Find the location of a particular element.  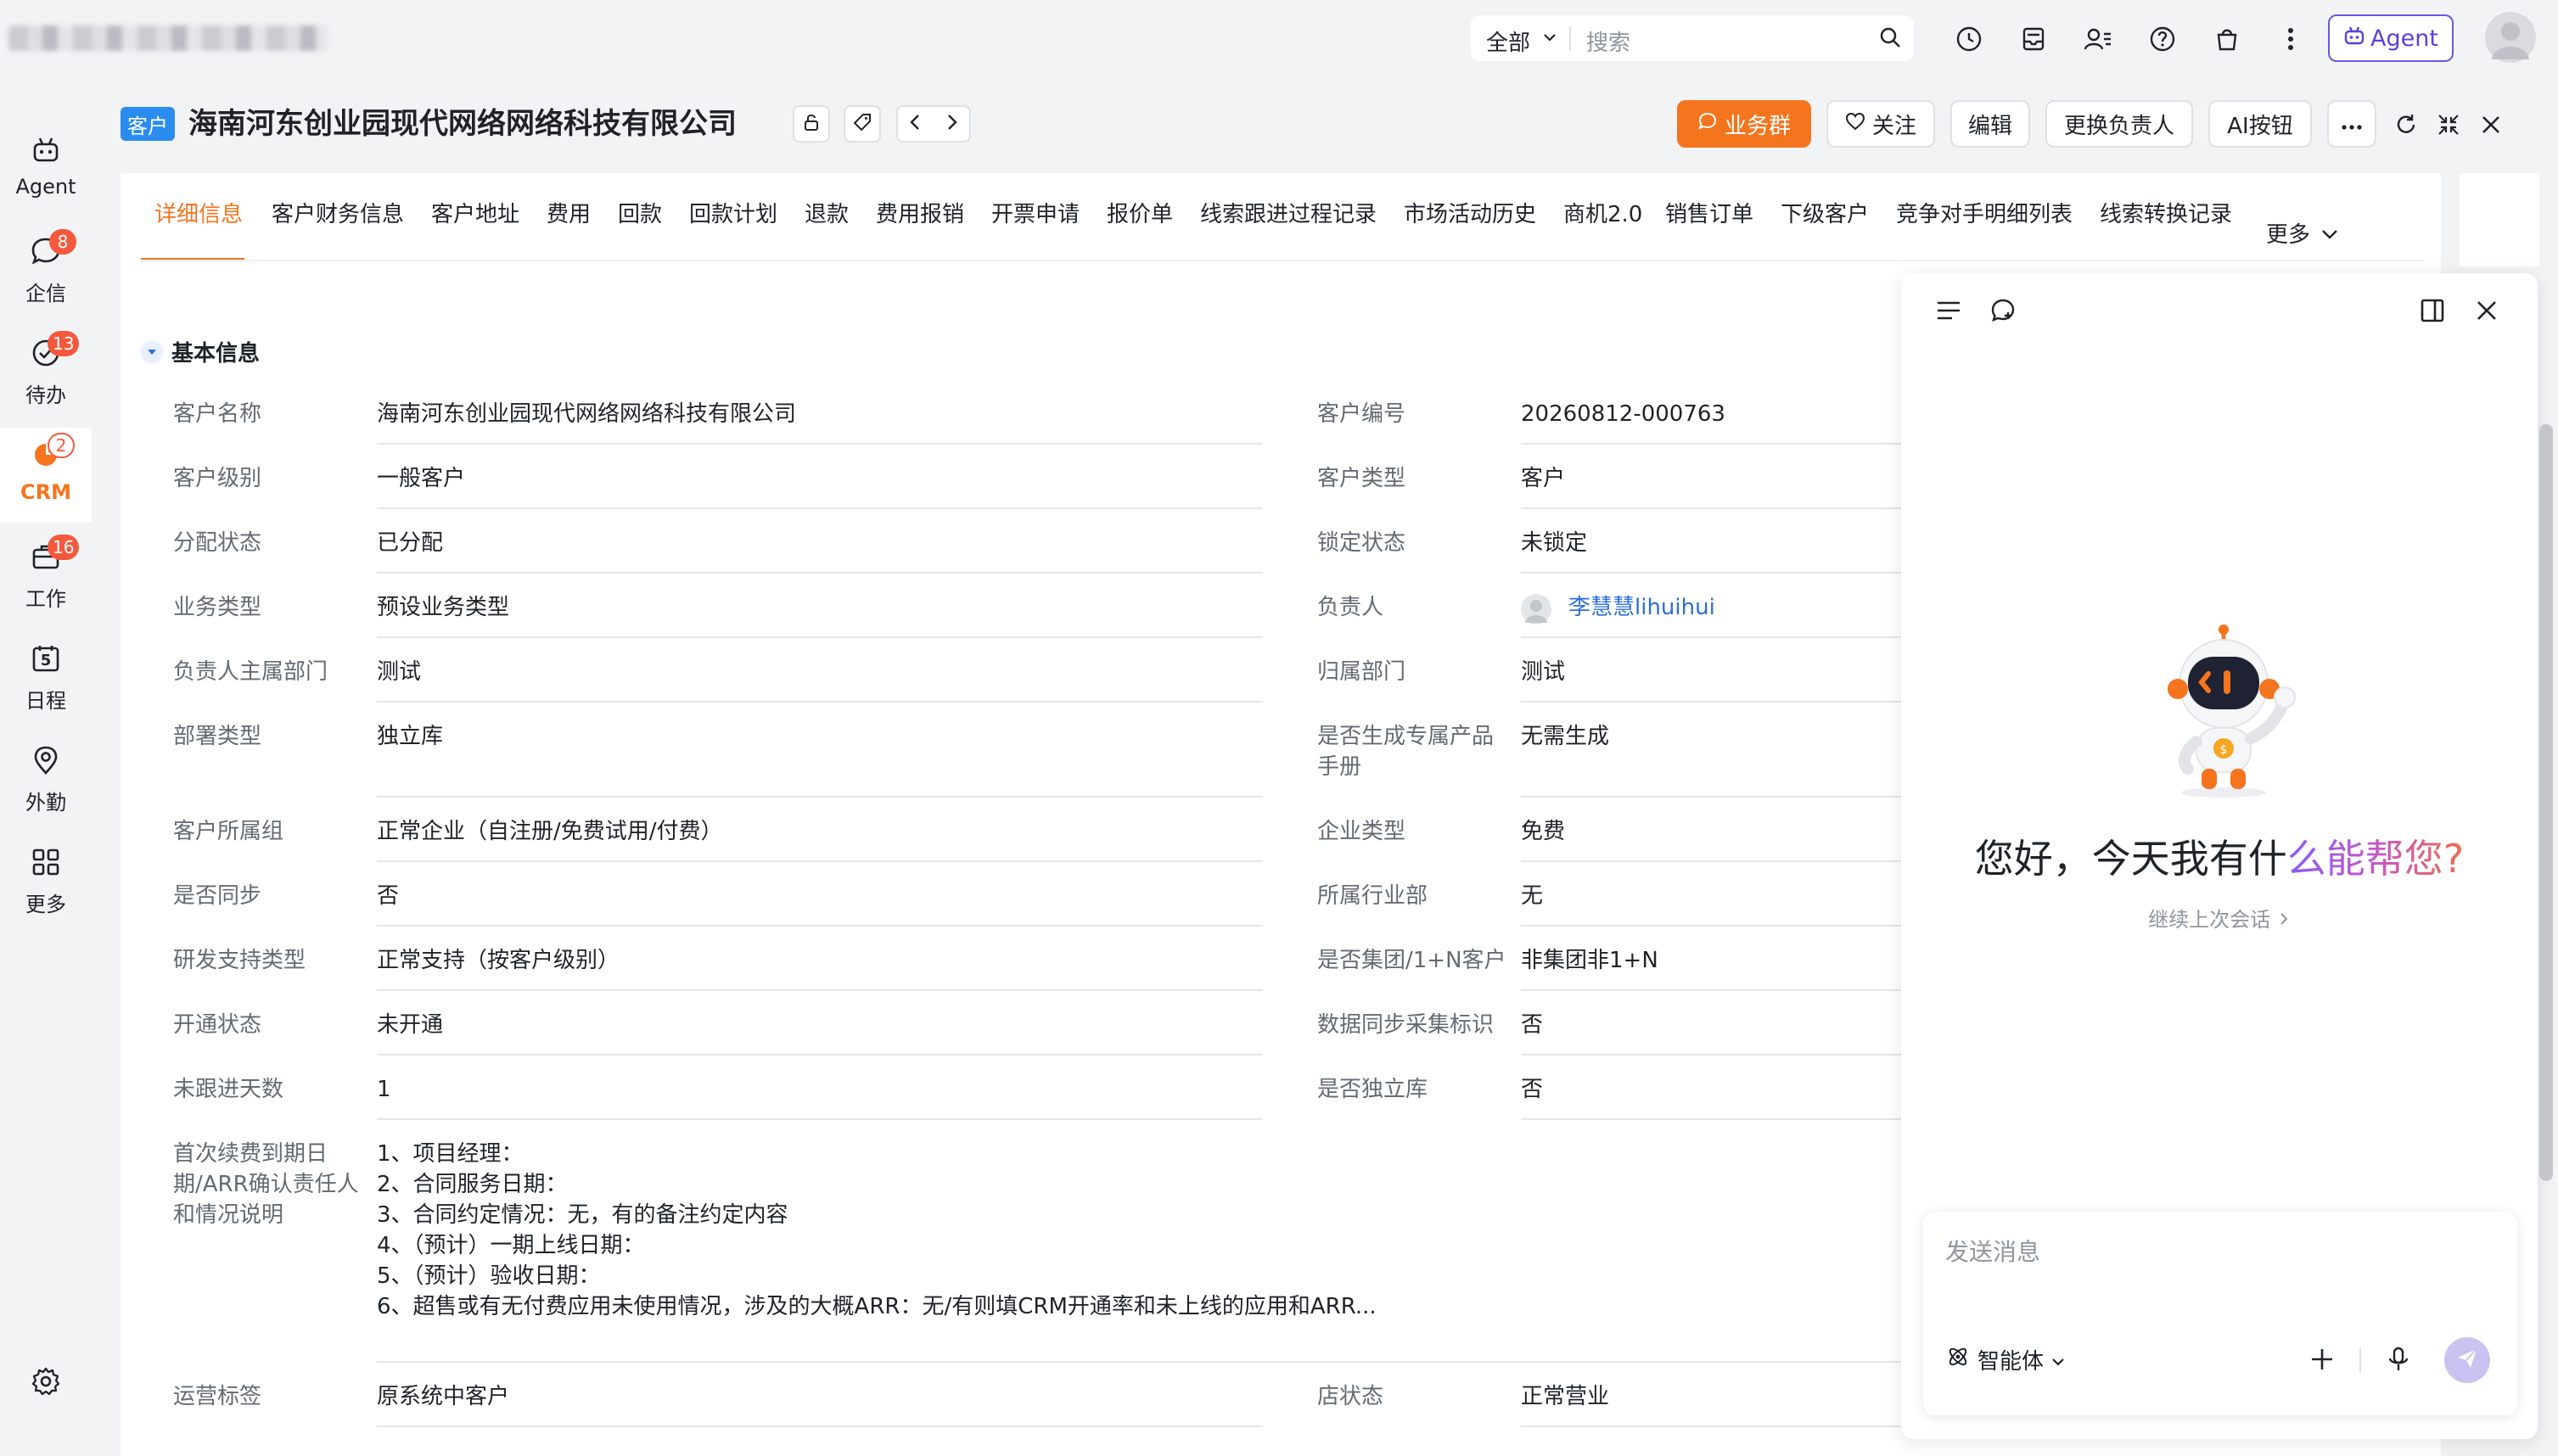

microphone-icon is located at coordinates (2398, 1359).